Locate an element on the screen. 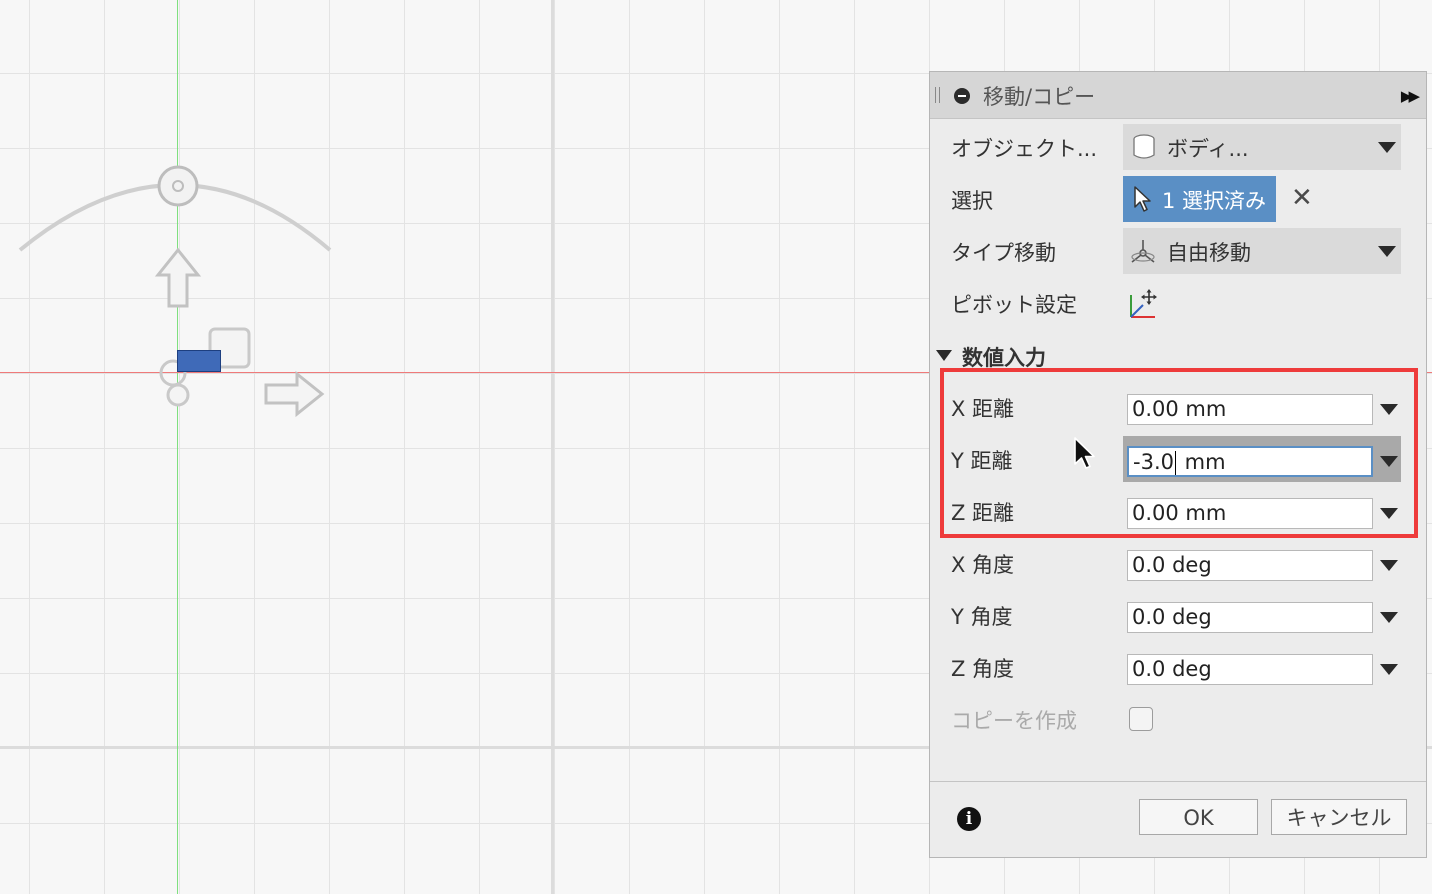 This screenshot has height=894, width=1432. x-angle-label: X 角度 is located at coordinates (983, 565).